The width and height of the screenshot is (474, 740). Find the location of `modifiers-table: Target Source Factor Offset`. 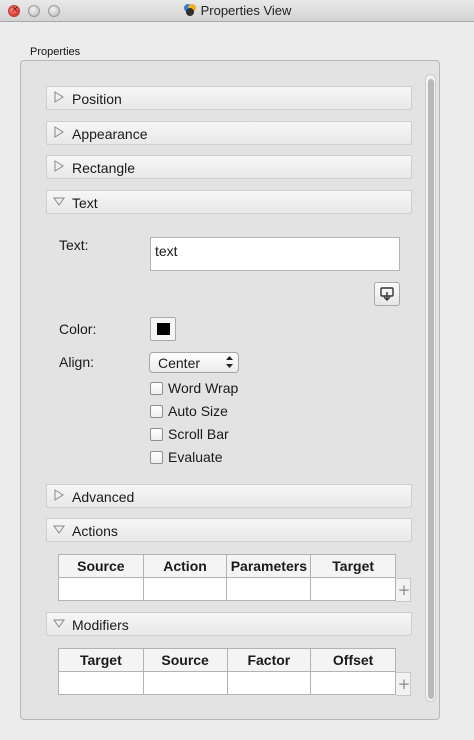

modifiers-table: Target Source Factor Offset is located at coordinates (227, 671).